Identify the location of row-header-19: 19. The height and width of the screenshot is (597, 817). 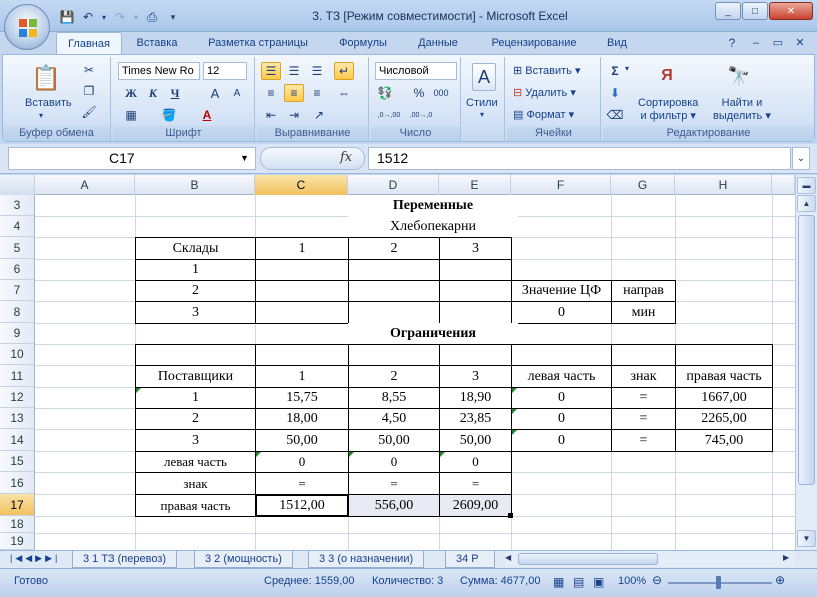
(17, 541).